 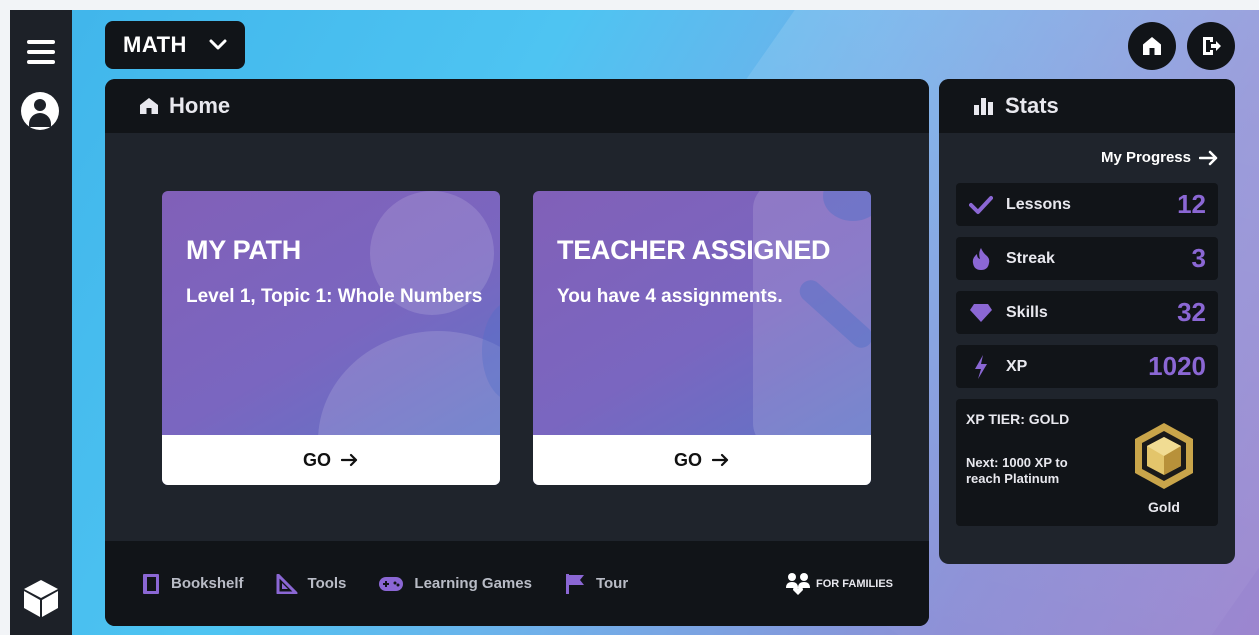 What do you see at coordinates (1164, 507) in the screenshot?
I see `xp-tier-badge-label: Gold` at bounding box center [1164, 507].